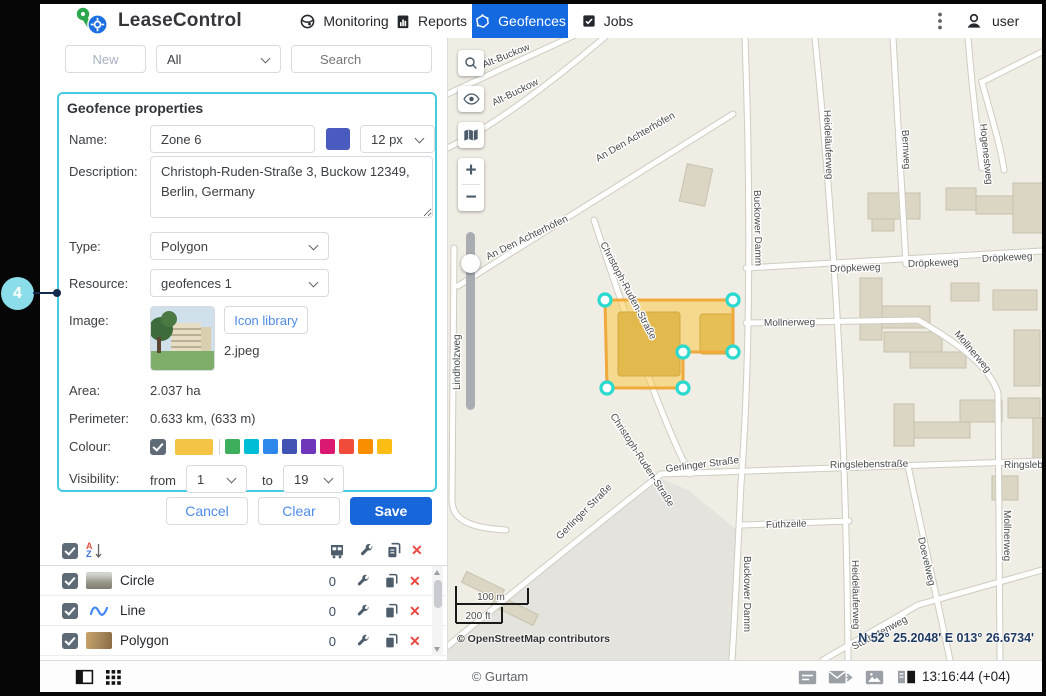 This screenshot has width=1046, height=696. What do you see at coordinates (367, 551) in the screenshot?
I see `properties-wrench-icon` at bounding box center [367, 551].